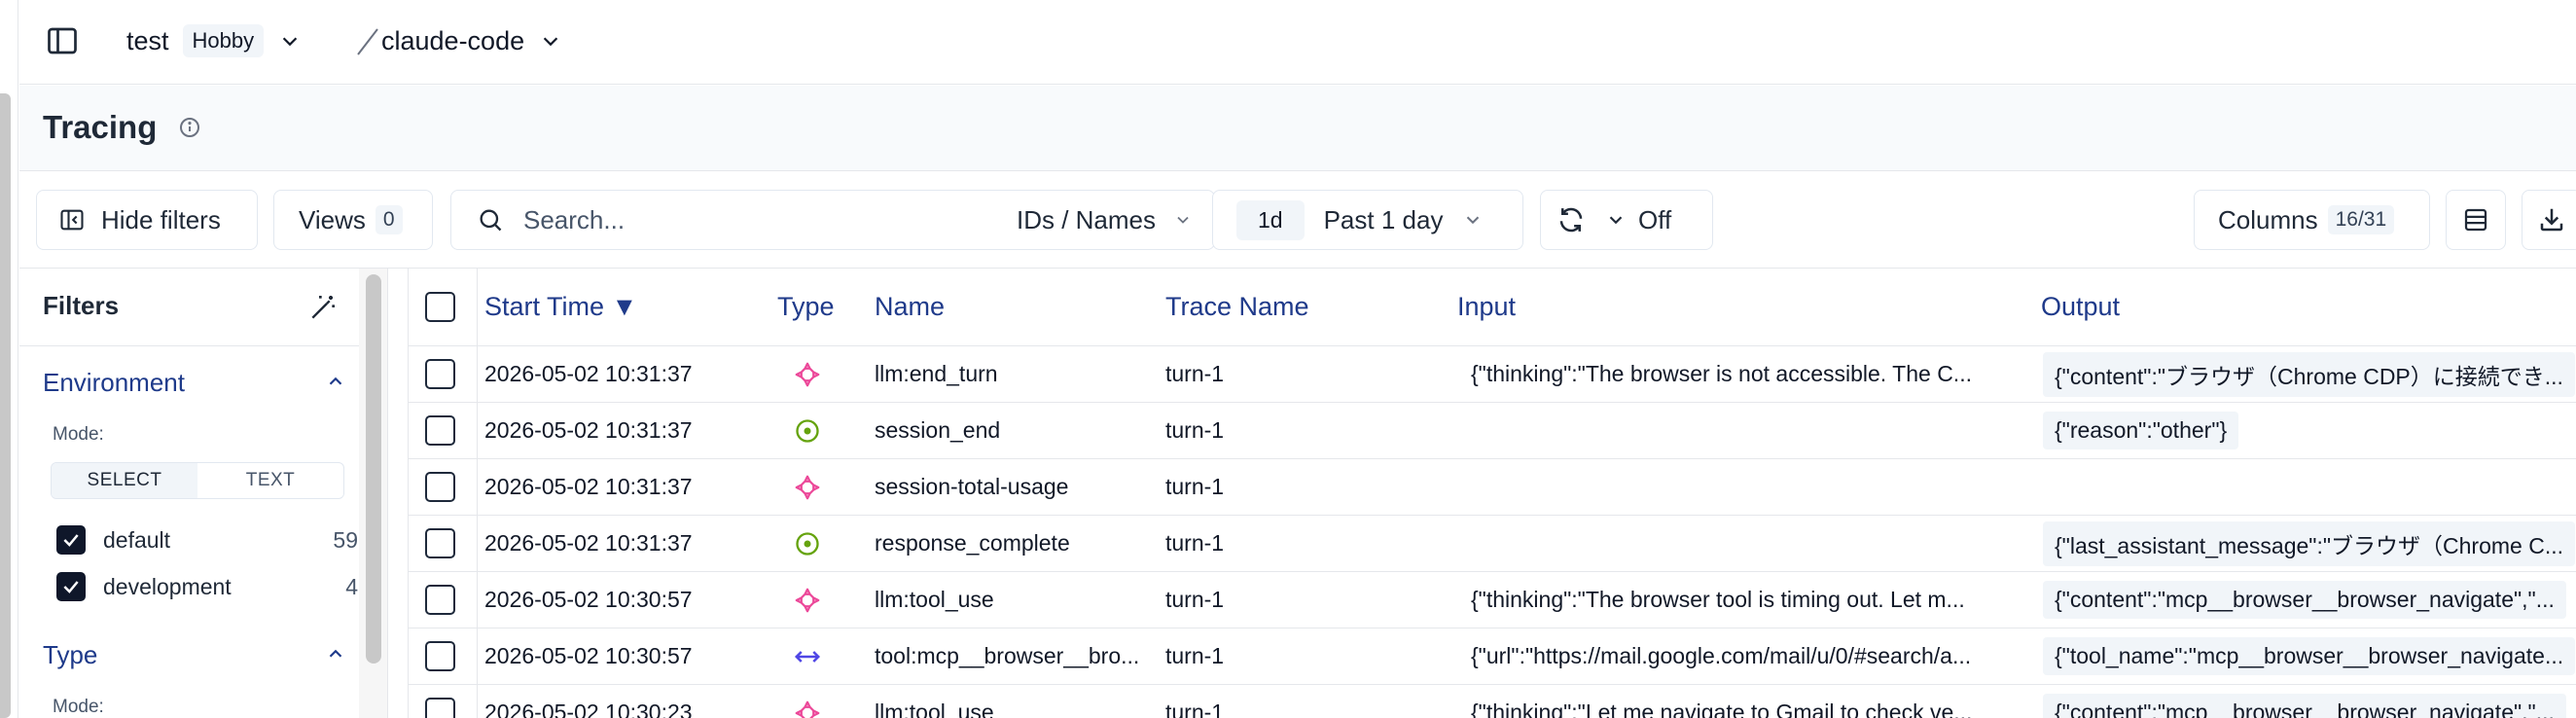 Image resolution: width=2576 pixels, height=718 pixels. Describe the element at coordinates (323, 307) in the screenshot. I see `magic-wand-icon` at that location.